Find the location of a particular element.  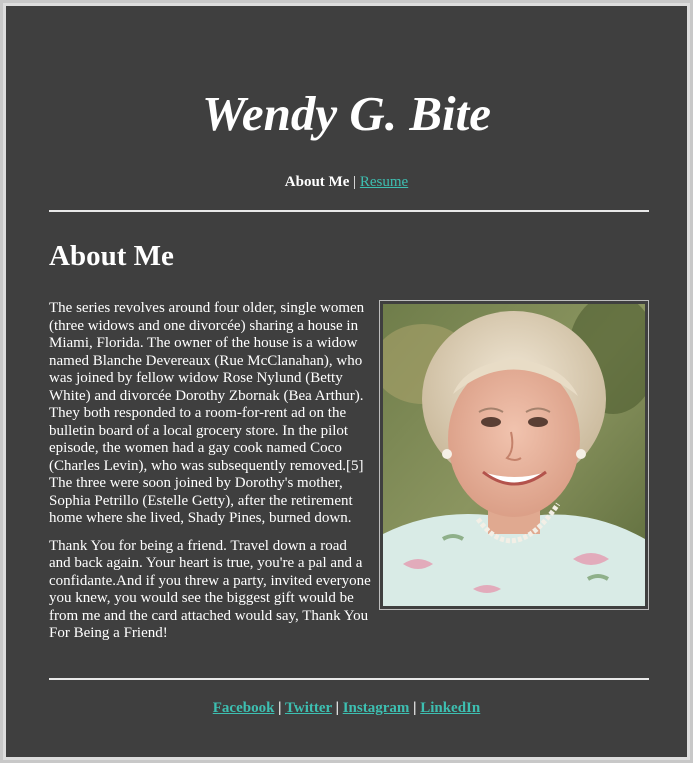

section-heading: About Me is located at coordinates (111, 256).